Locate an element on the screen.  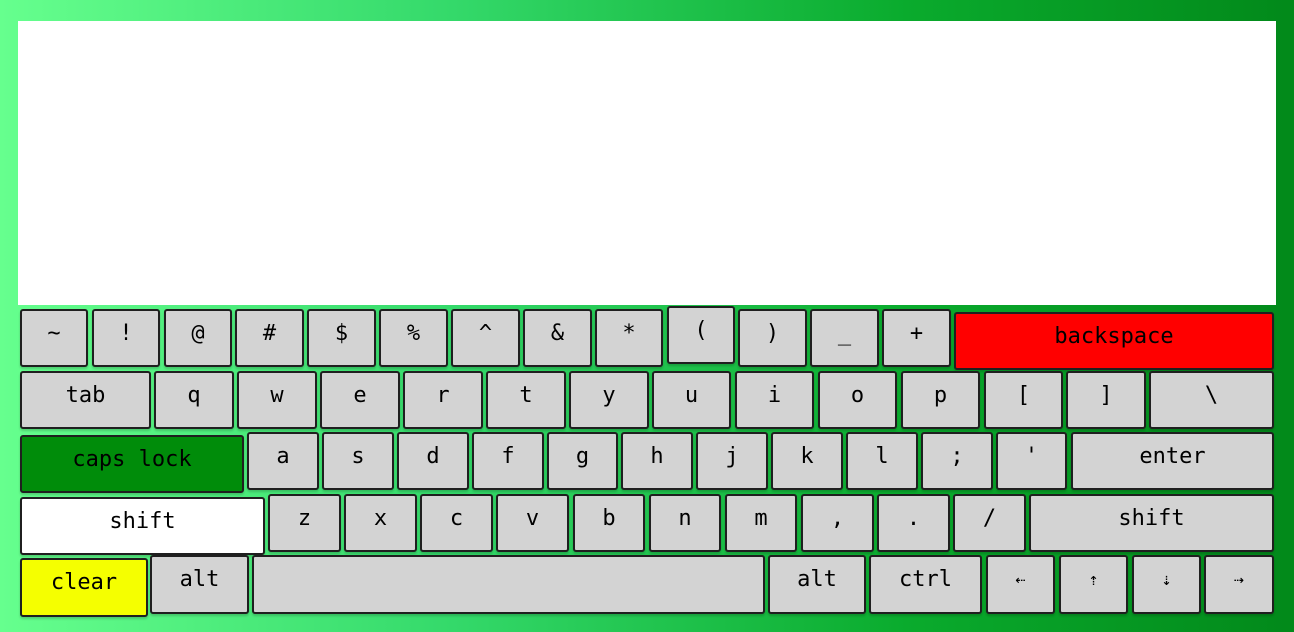
key-a: a is located at coordinates (283, 461).